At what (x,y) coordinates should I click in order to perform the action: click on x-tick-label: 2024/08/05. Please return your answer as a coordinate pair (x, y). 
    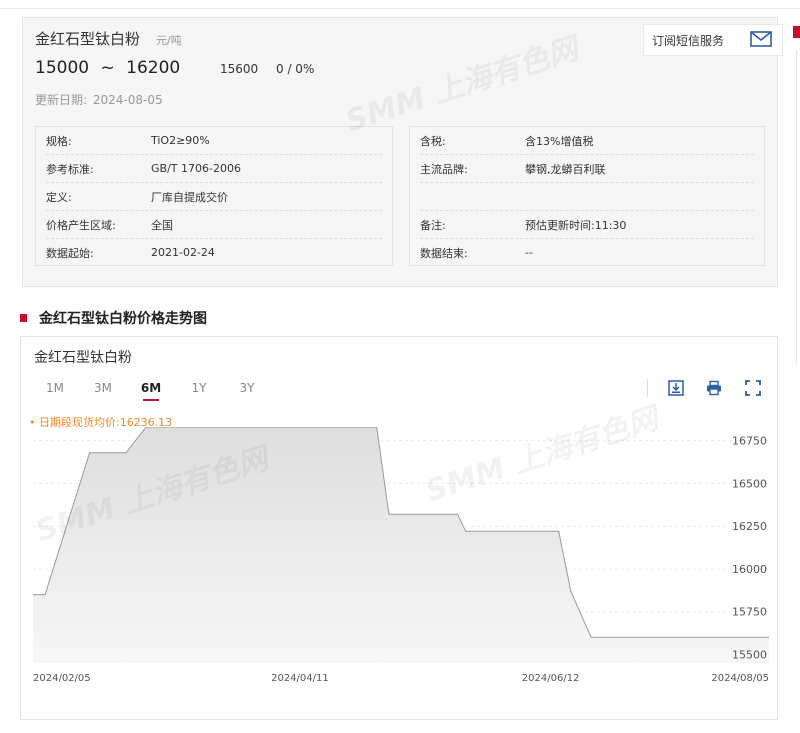
    Looking at the image, I should click on (740, 678).